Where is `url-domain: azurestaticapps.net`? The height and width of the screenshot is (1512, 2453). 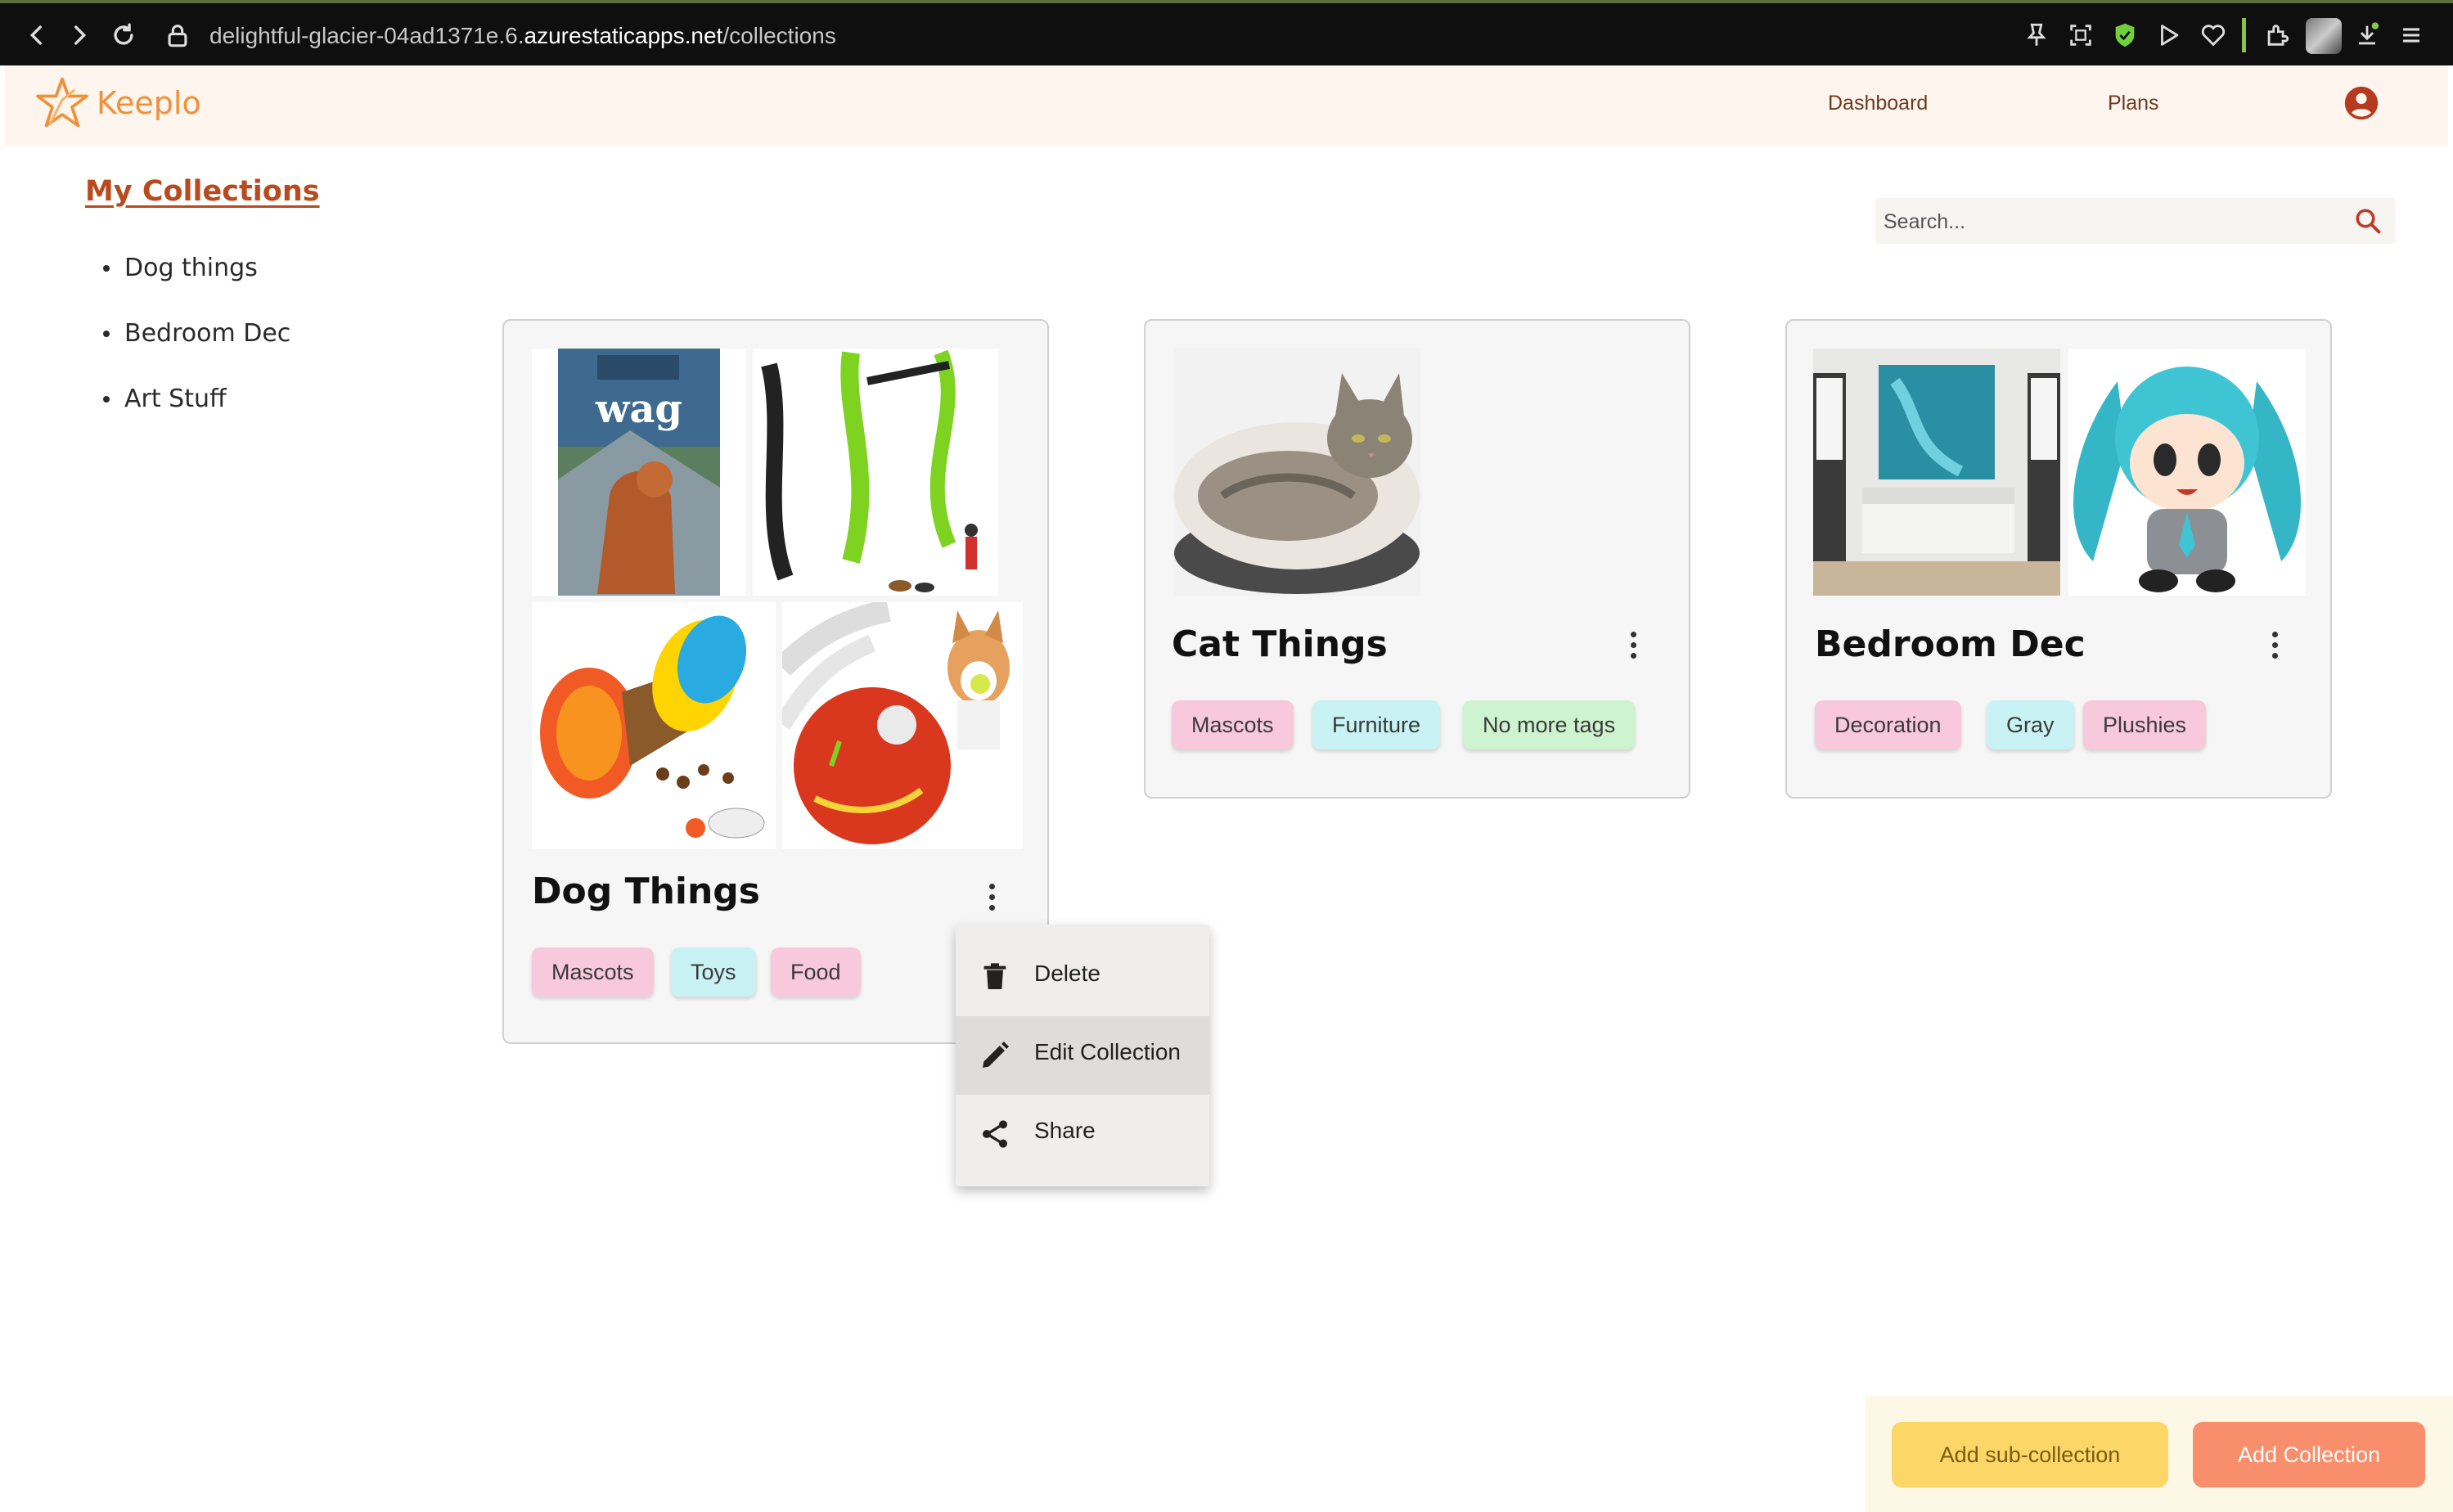 url-domain: azurestaticapps.net is located at coordinates (623, 36).